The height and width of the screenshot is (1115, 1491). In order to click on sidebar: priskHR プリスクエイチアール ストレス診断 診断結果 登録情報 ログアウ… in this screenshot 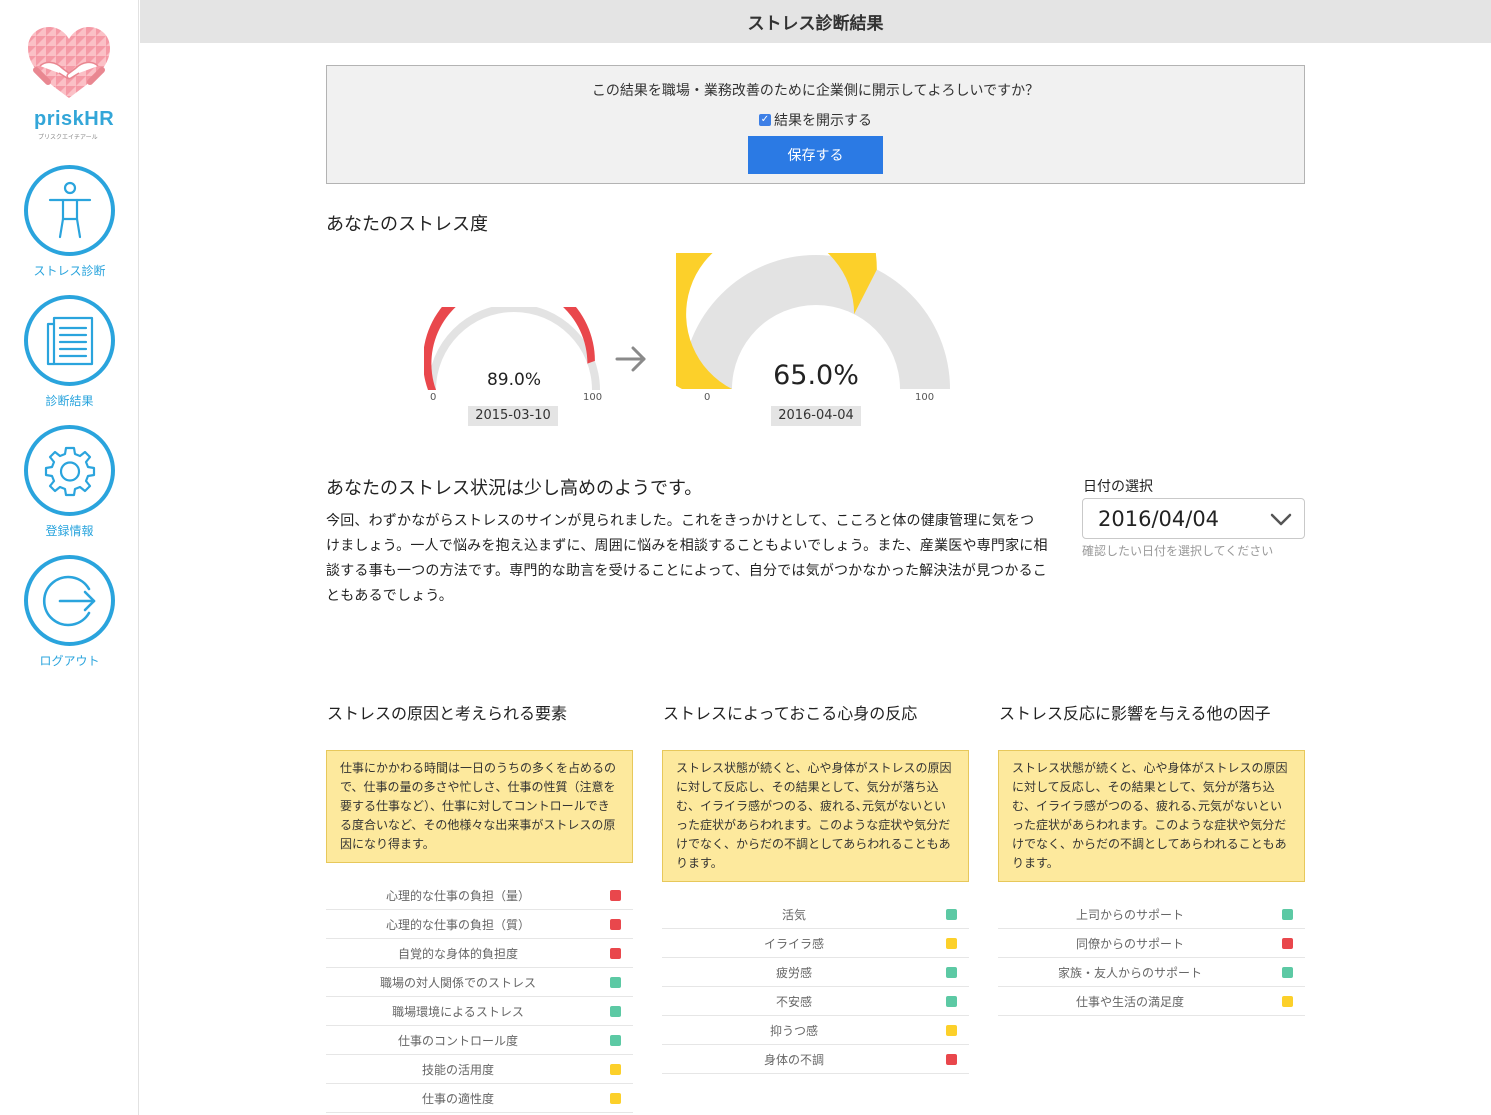, I will do `click(69, 557)`.